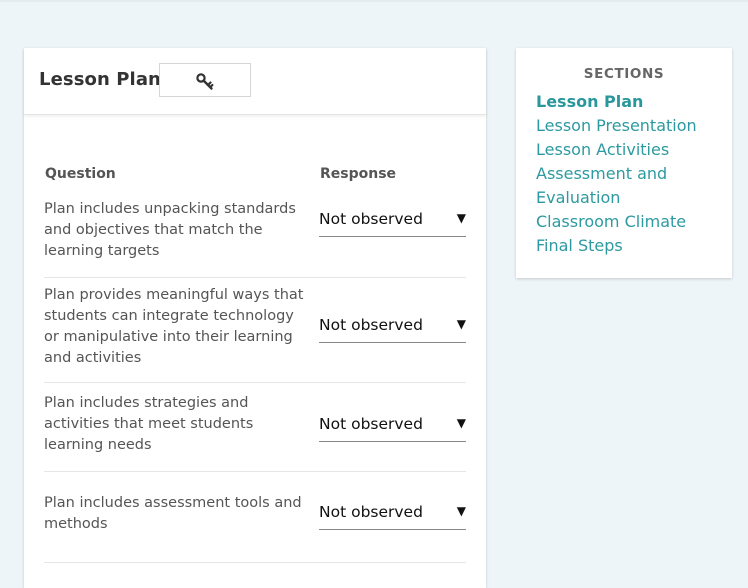 The height and width of the screenshot is (588, 748). I want to click on section-link-lesson-activities: Lesson Activities, so click(631, 150).